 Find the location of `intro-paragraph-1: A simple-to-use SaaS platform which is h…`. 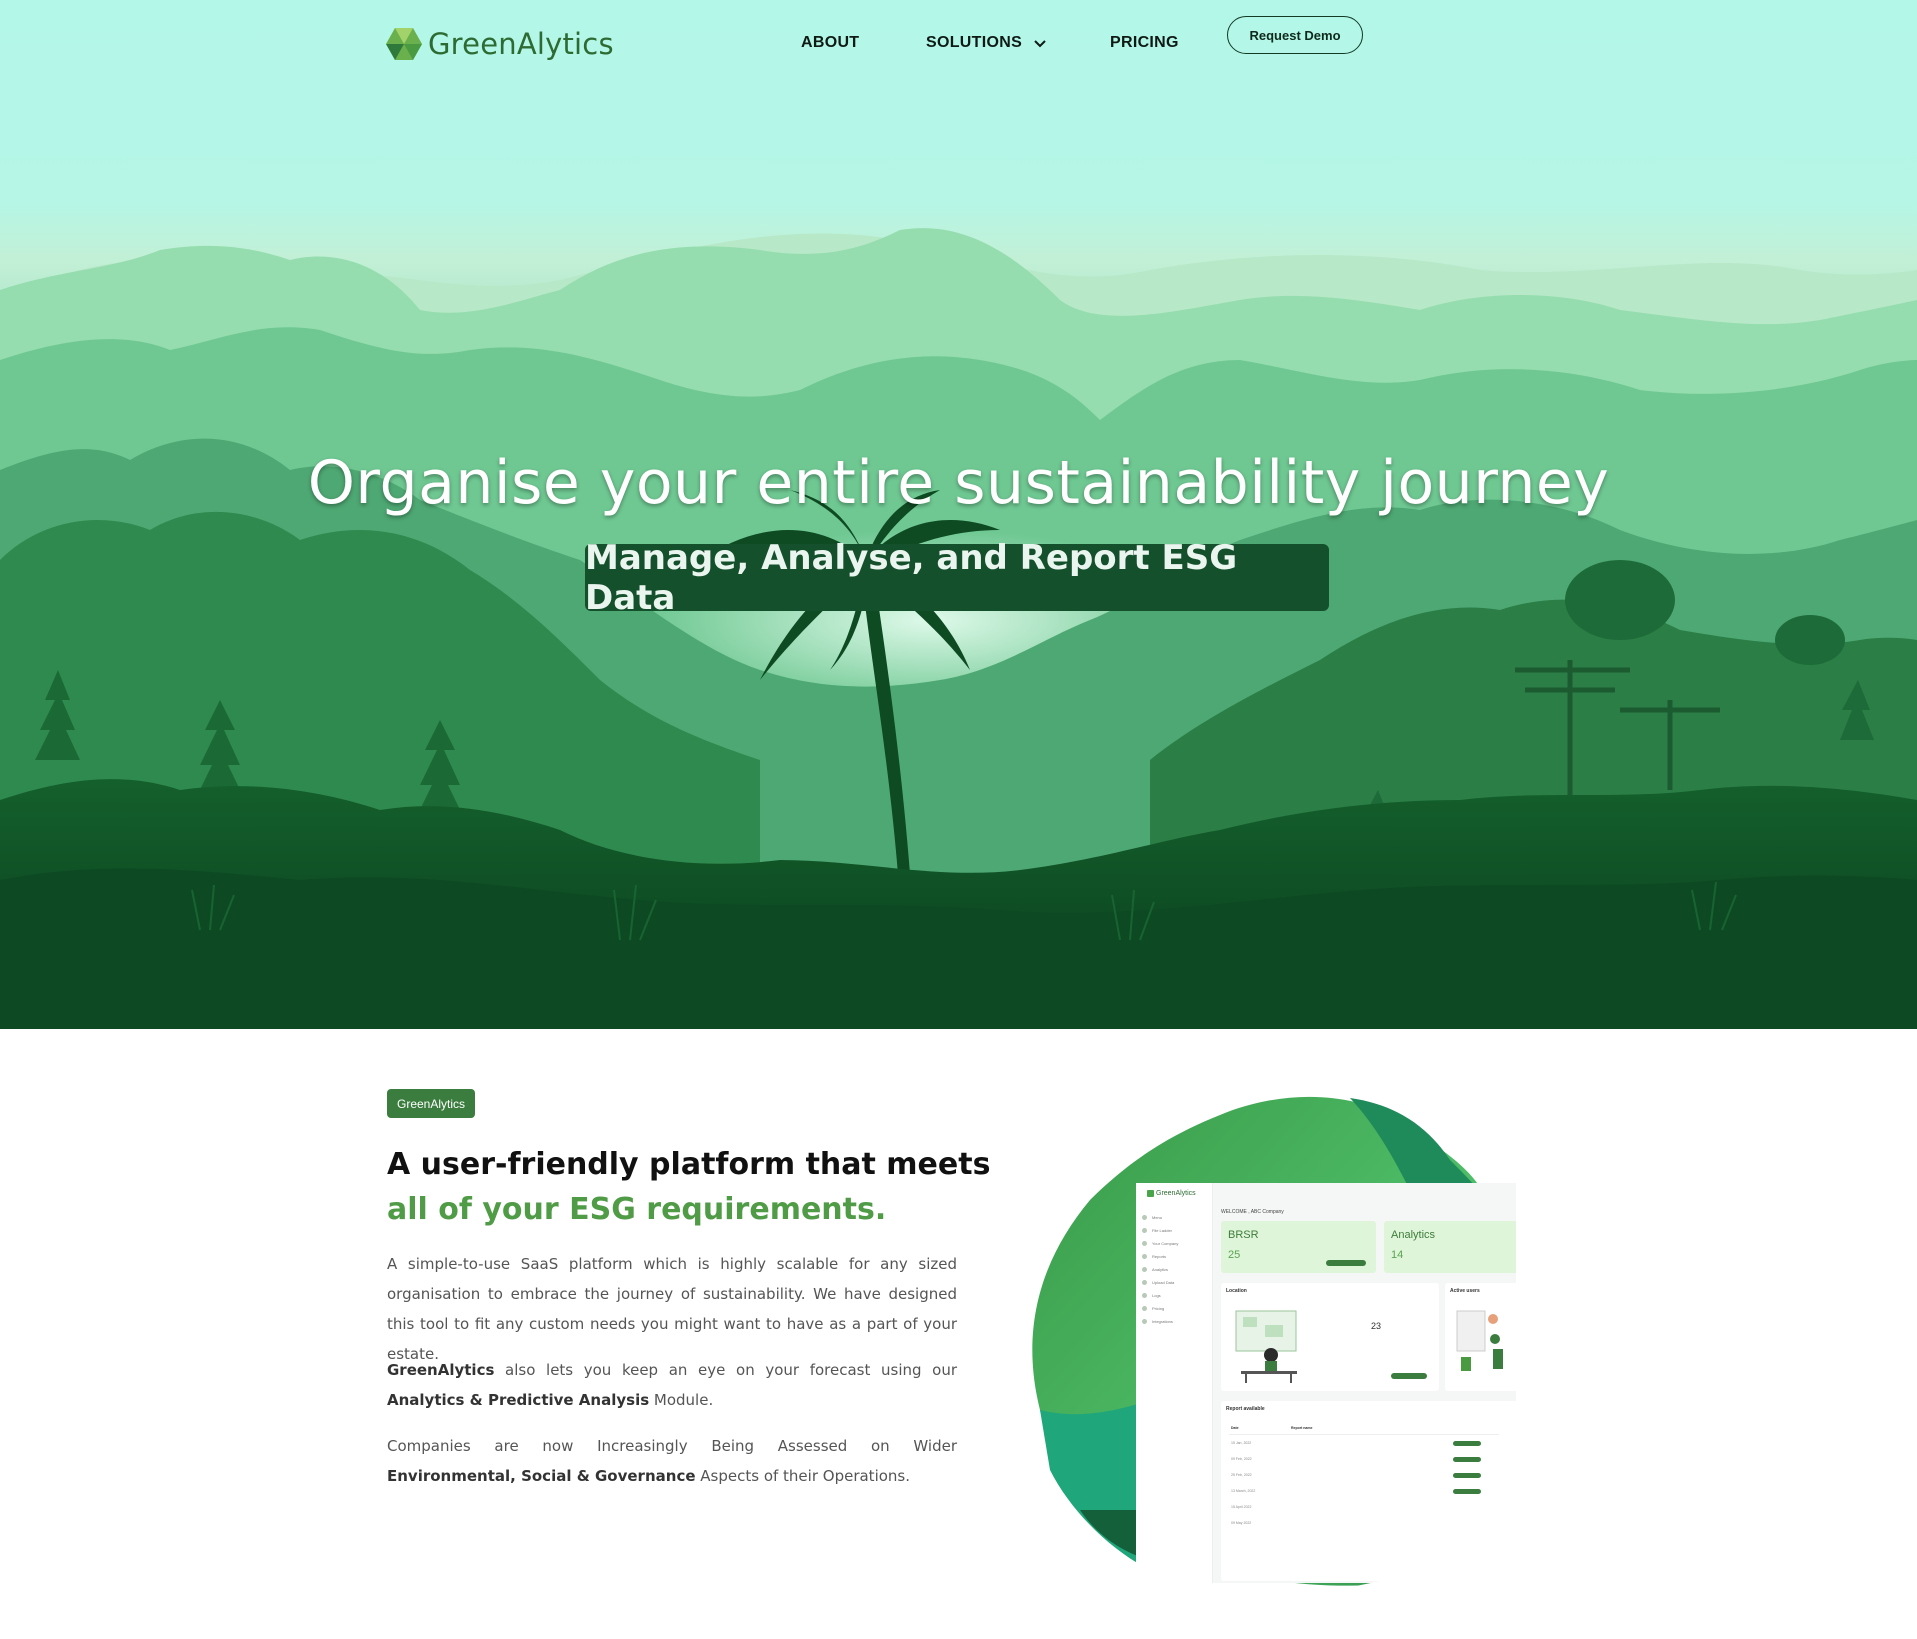

intro-paragraph-1: A simple-to-use SaaS platform which is h… is located at coordinates (672, 1309).